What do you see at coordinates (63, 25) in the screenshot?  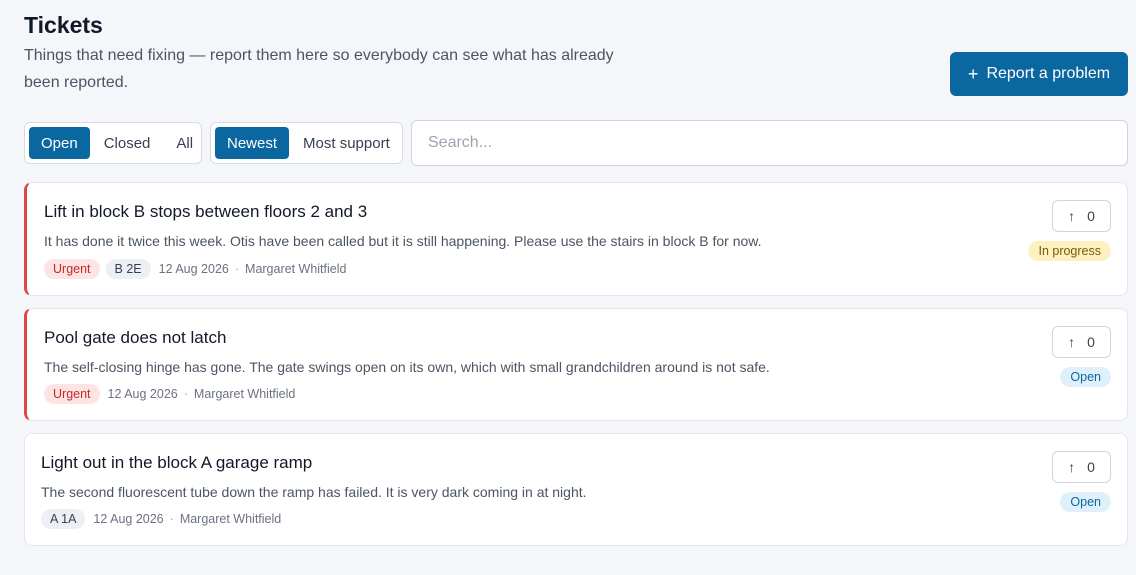 I see `page-title: Tickets` at bounding box center [63, 25].